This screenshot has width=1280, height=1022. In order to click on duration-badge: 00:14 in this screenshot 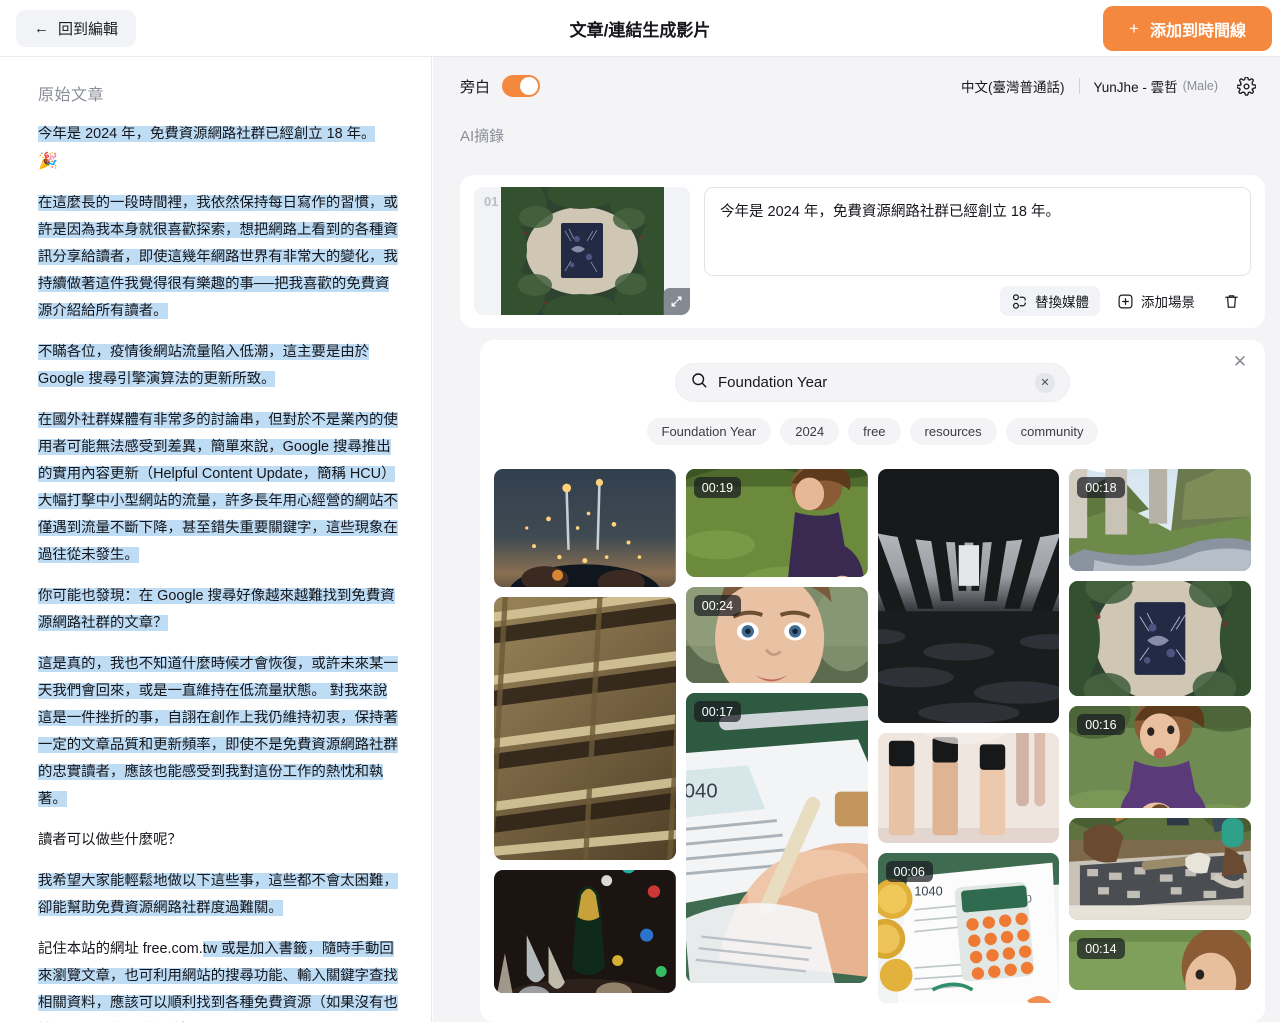, I will do `click(1101, 948)`.